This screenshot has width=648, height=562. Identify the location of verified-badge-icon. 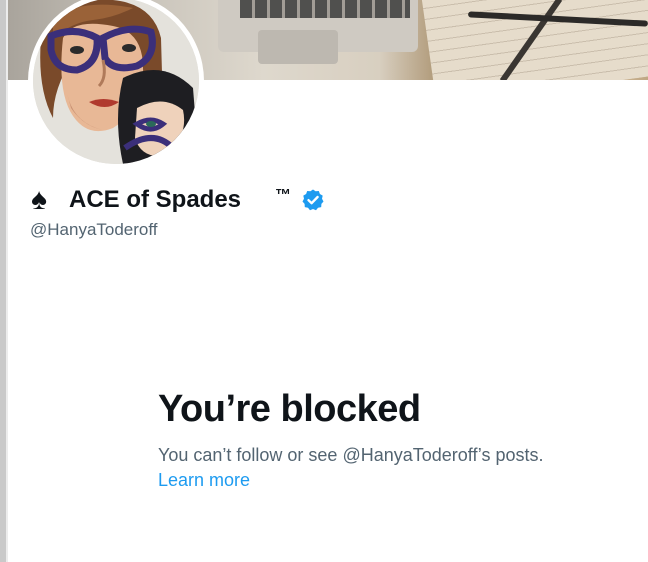
(313, 200).